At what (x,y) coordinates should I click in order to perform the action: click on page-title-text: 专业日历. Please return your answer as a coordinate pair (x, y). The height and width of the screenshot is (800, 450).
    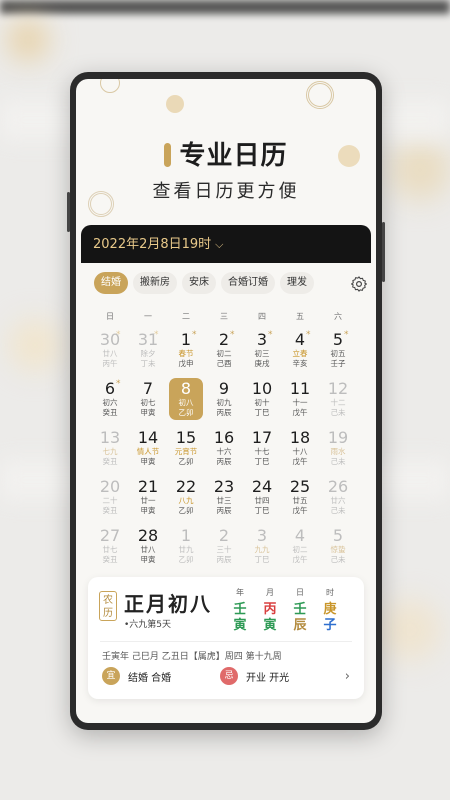
    Looking at the image, I should click on (233, 156).